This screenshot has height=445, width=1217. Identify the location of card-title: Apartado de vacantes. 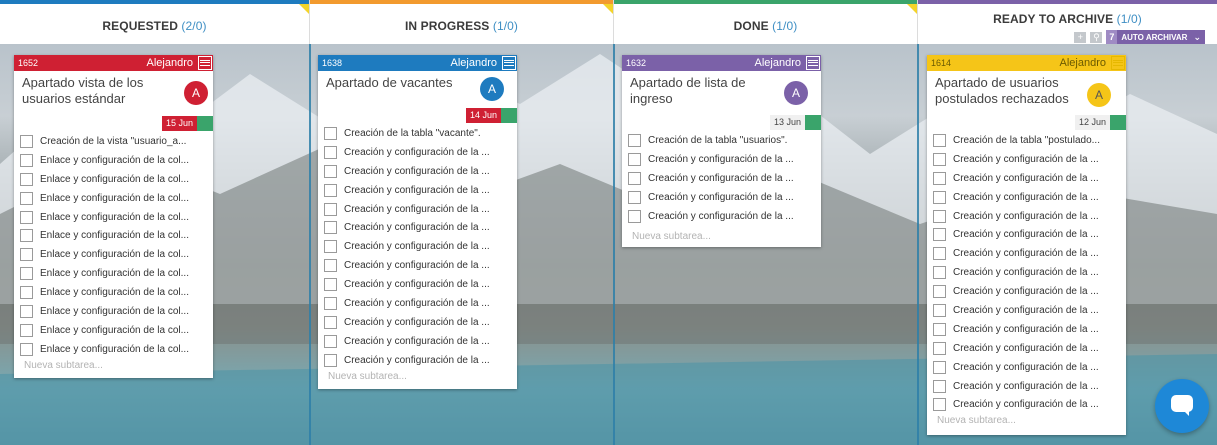
(401, 83).